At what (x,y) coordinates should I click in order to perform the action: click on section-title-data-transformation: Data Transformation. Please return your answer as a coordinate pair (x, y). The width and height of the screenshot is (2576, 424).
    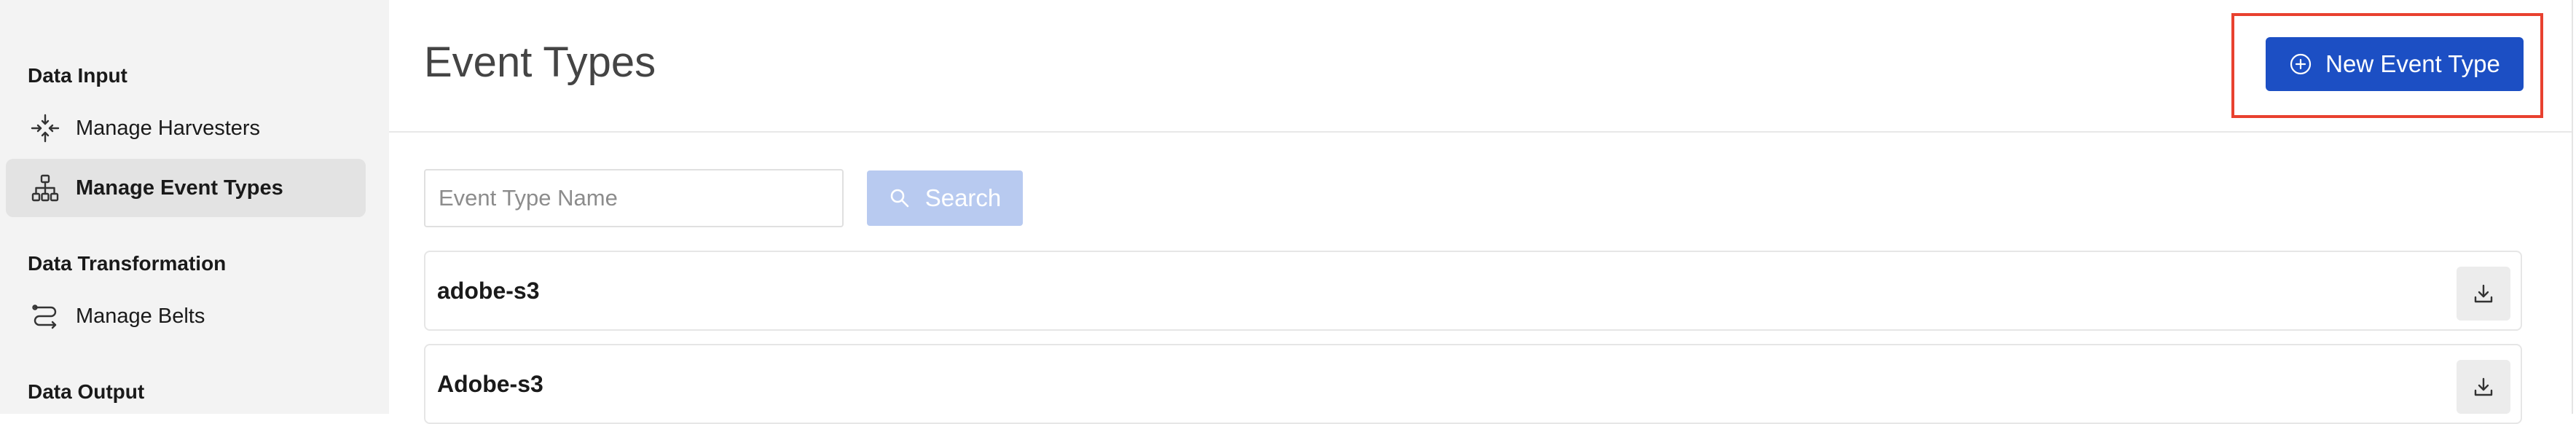
    Looking at the image, I should click on (127, 263).